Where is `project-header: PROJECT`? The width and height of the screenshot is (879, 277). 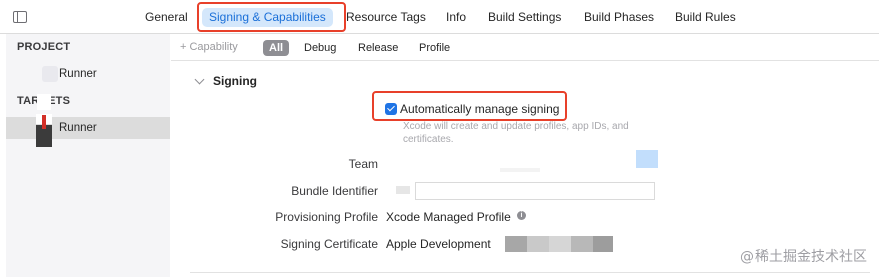 project-header: PROJECT is located at coordinates (44, 47).